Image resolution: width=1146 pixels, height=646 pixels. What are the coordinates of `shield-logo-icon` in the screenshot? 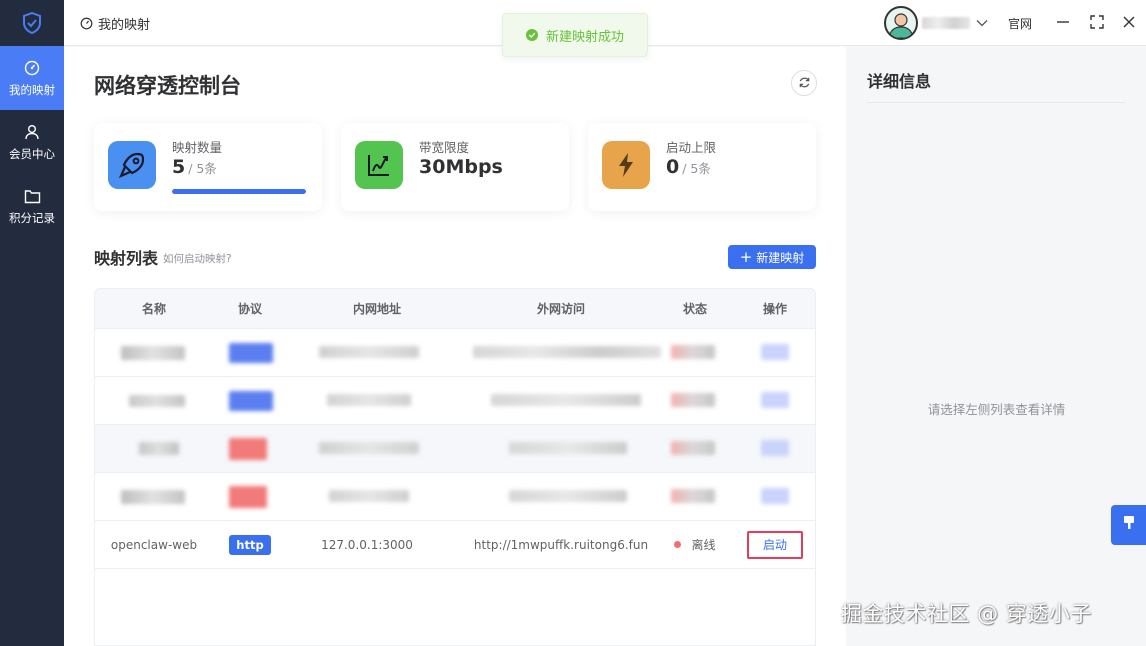 It's located at (32, 23).